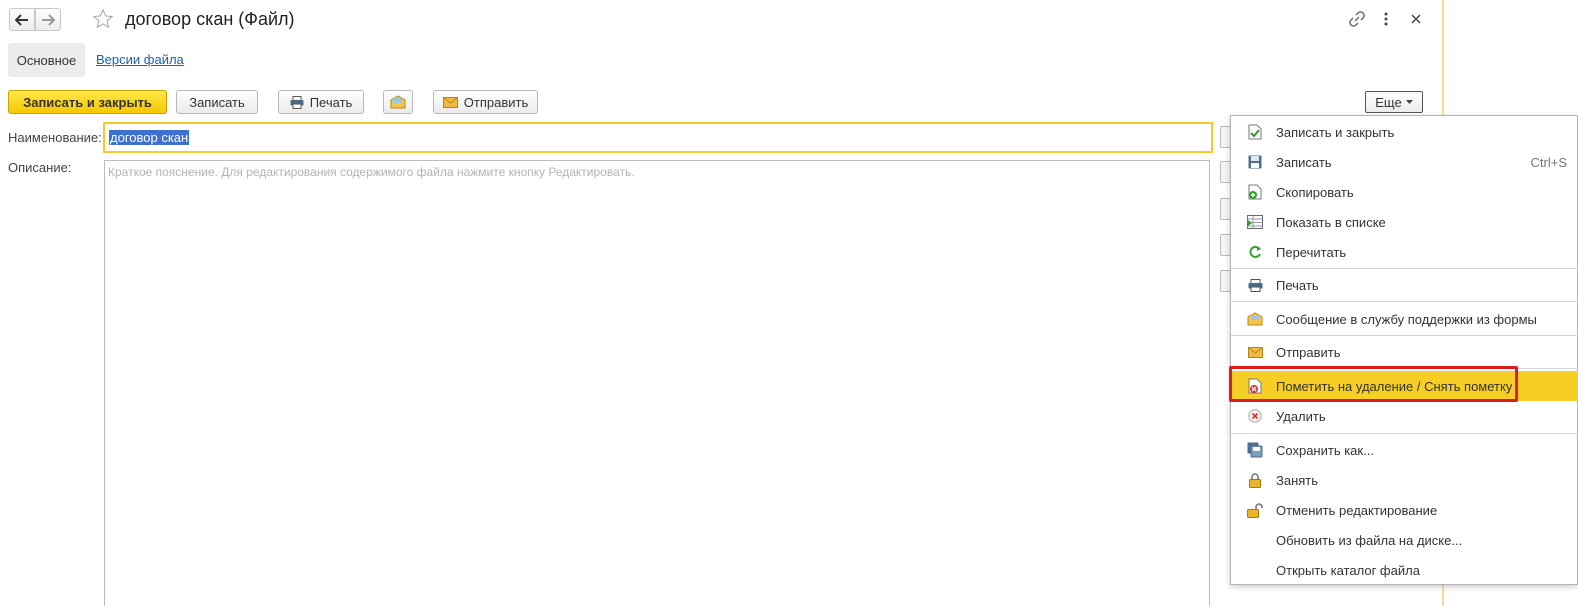  What do you see at coordinates (1297, 480) in the screenshot?
I see `menu-item-label: Занять` at bounding box center [1297, 480].